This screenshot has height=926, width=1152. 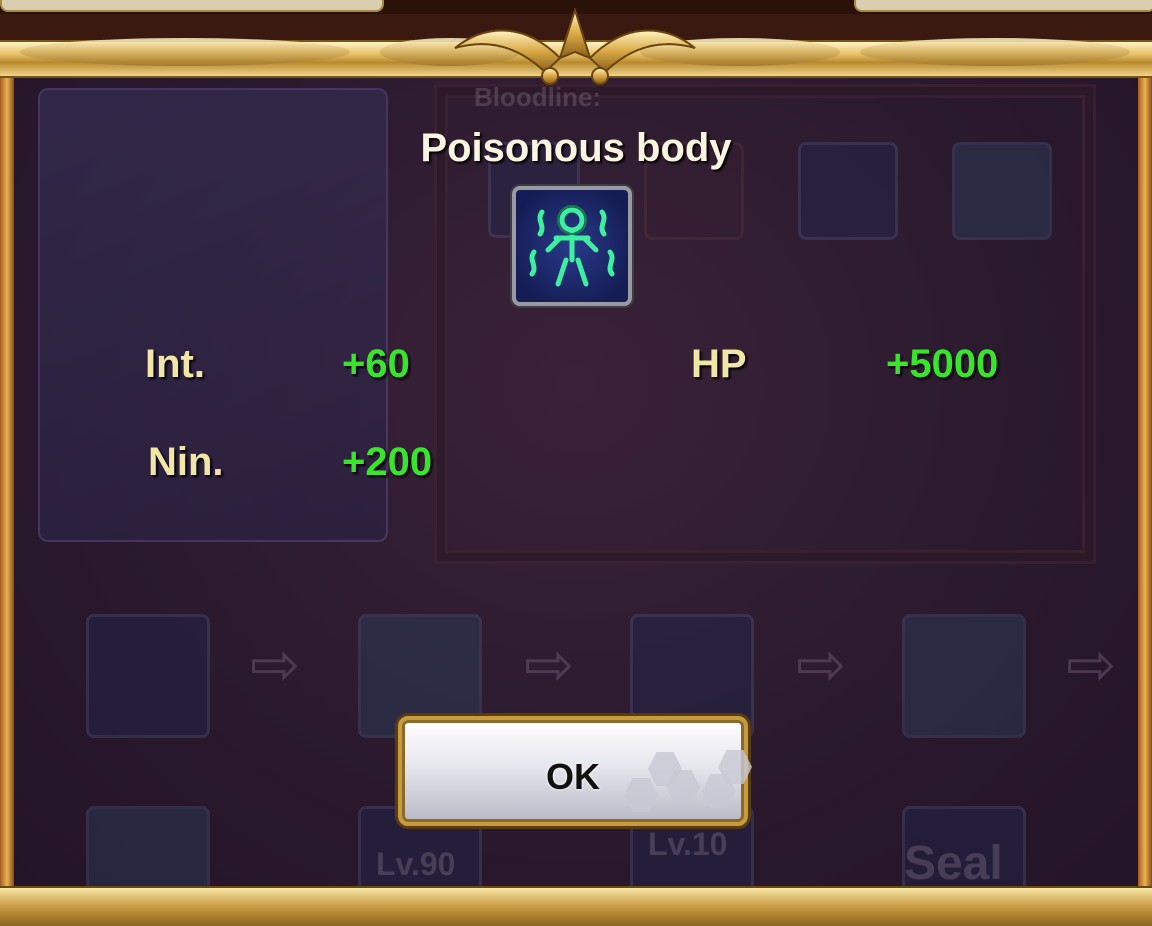 I want to click on poison-body-skill-icon, so click(x=572, y=246).